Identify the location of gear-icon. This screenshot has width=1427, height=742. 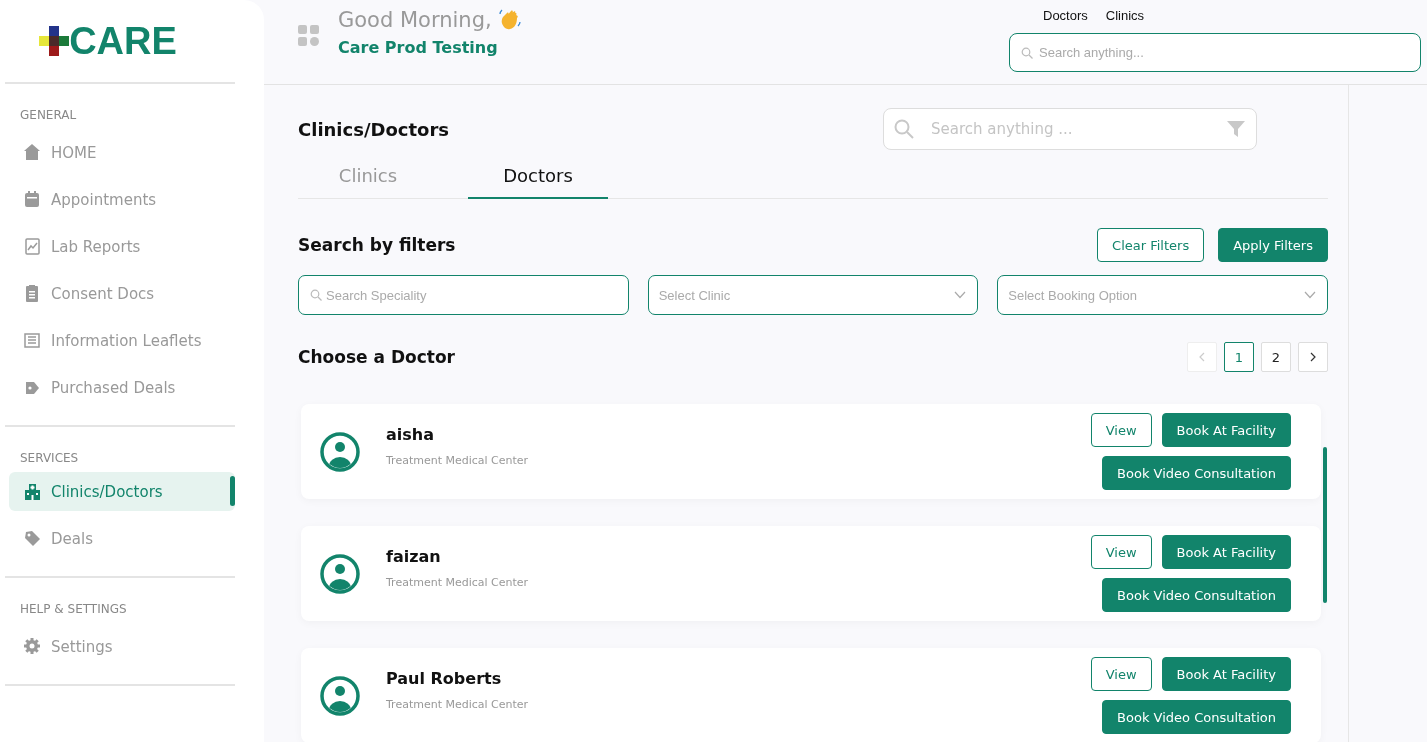
(32, 646).